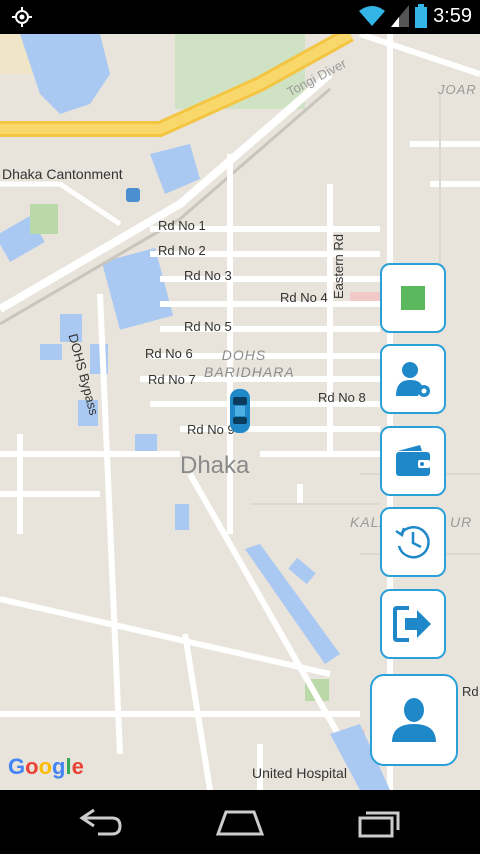 The height and width of the screenshot is (854, 480). What do you see at coordinates (182, 225) in the screenshot?
I see `map-label-rd1: Rd No 1` at bounding box center [182, 225].